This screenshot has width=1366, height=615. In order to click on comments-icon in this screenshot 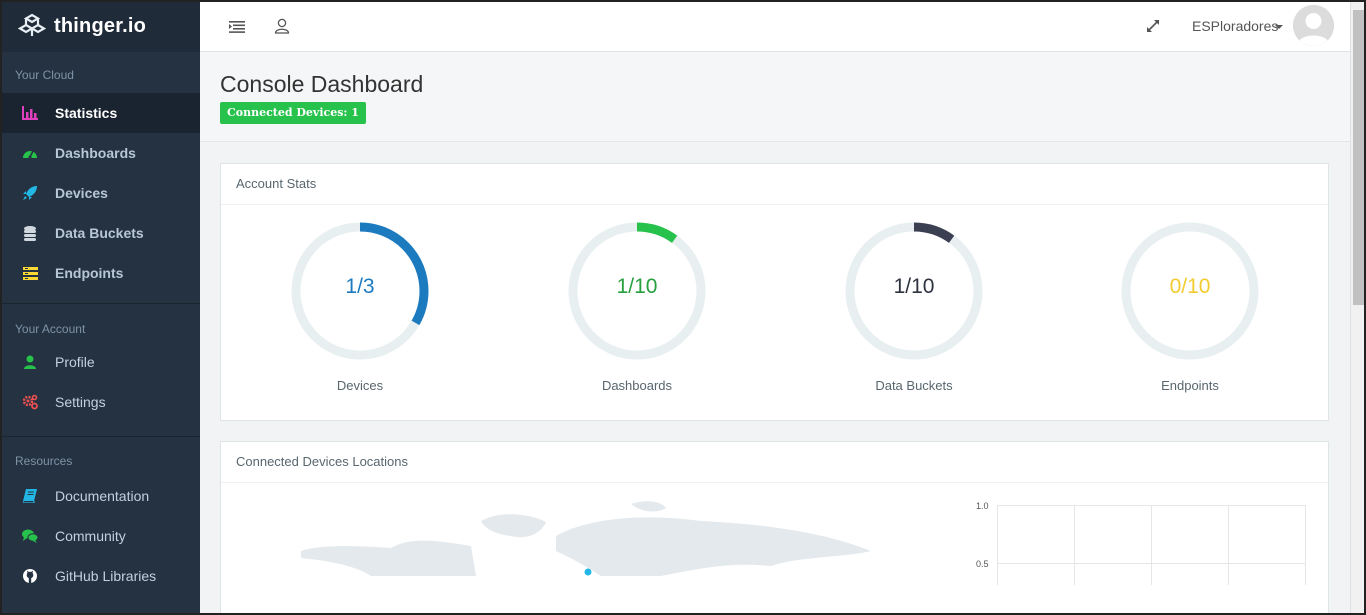, I will do `click(30, 536)`.